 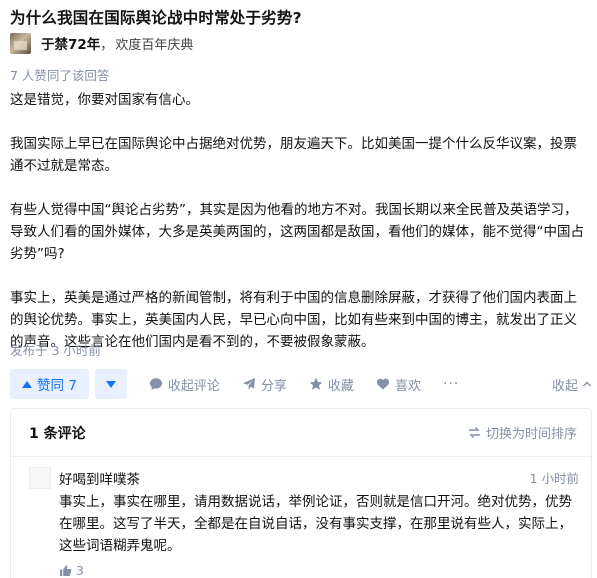 I want to click on triangle-up-icon, so click(x=27, y=384).